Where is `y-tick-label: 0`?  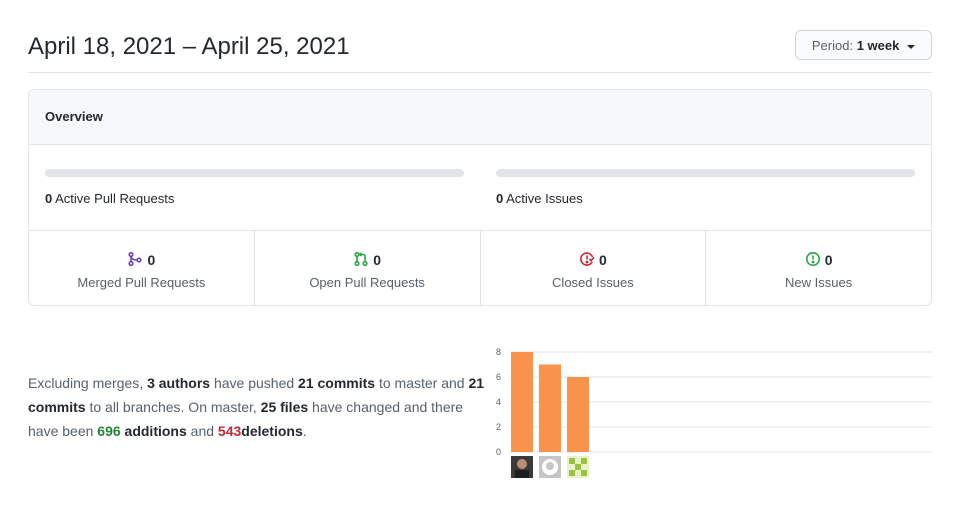 y-tick-label: 0 is located at coordinates (498, 452).